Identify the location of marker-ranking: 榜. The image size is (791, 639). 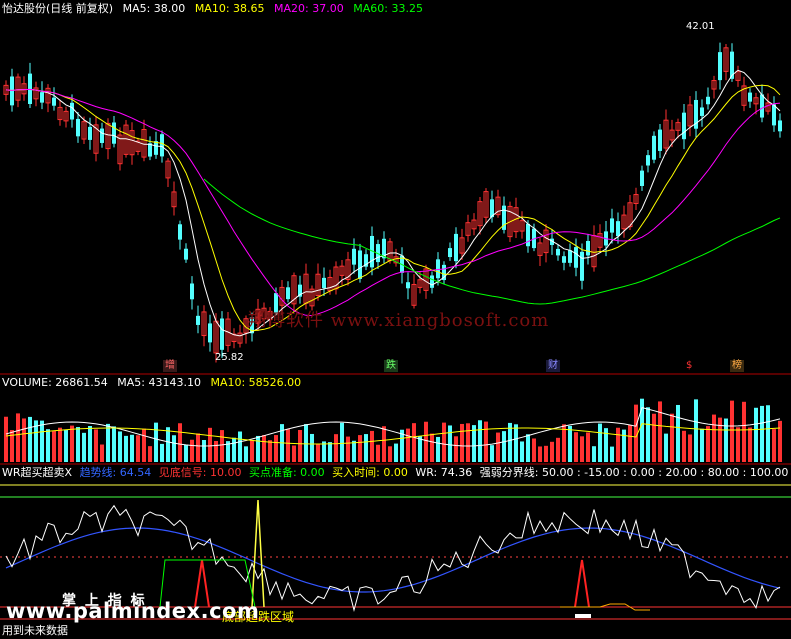
(737, 366).